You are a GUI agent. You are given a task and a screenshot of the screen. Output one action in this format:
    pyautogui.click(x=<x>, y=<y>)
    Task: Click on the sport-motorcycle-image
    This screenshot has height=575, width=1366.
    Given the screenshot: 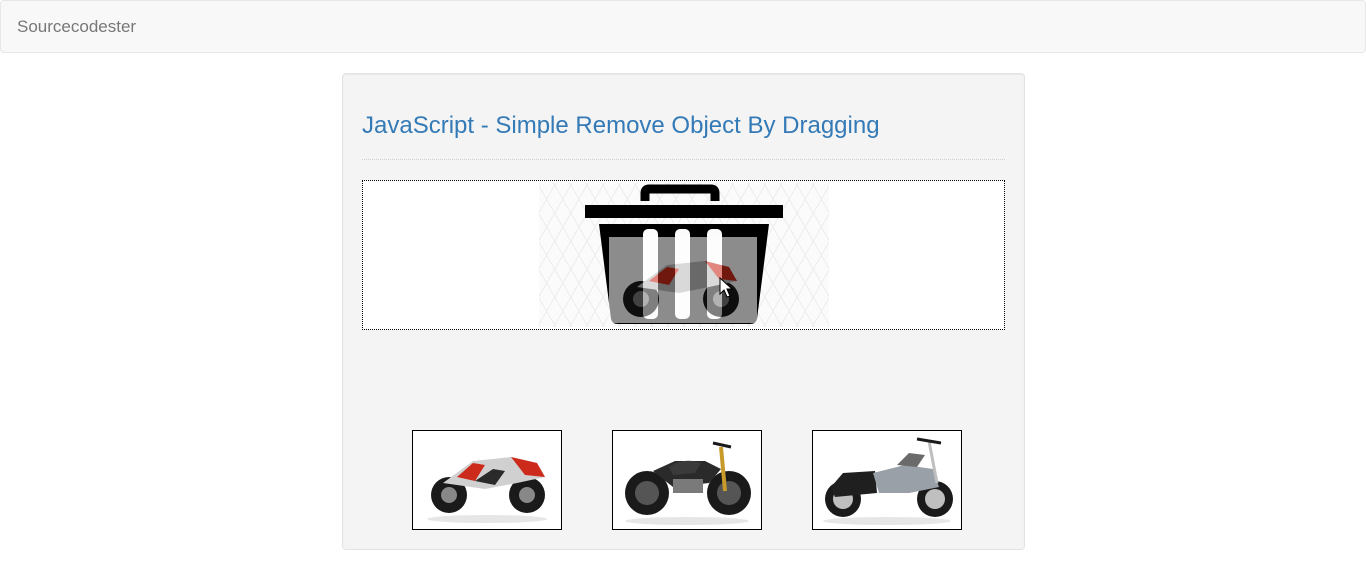 What is the action you would take?
    pyautogui.click(x=487, y=480)
    